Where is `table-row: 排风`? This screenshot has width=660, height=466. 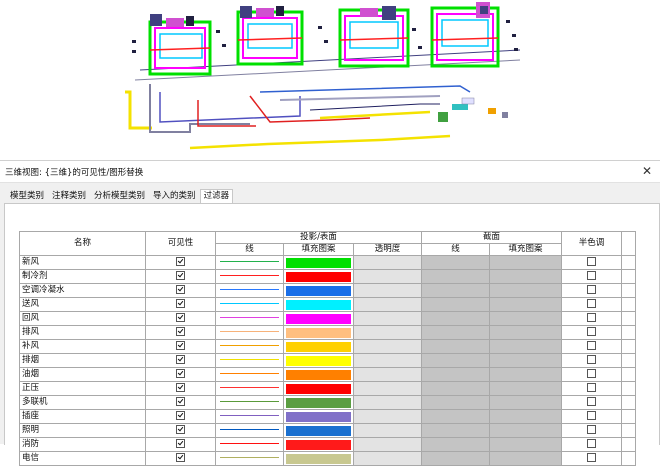 table-row: 排风 is located at coordinates (327, 332).